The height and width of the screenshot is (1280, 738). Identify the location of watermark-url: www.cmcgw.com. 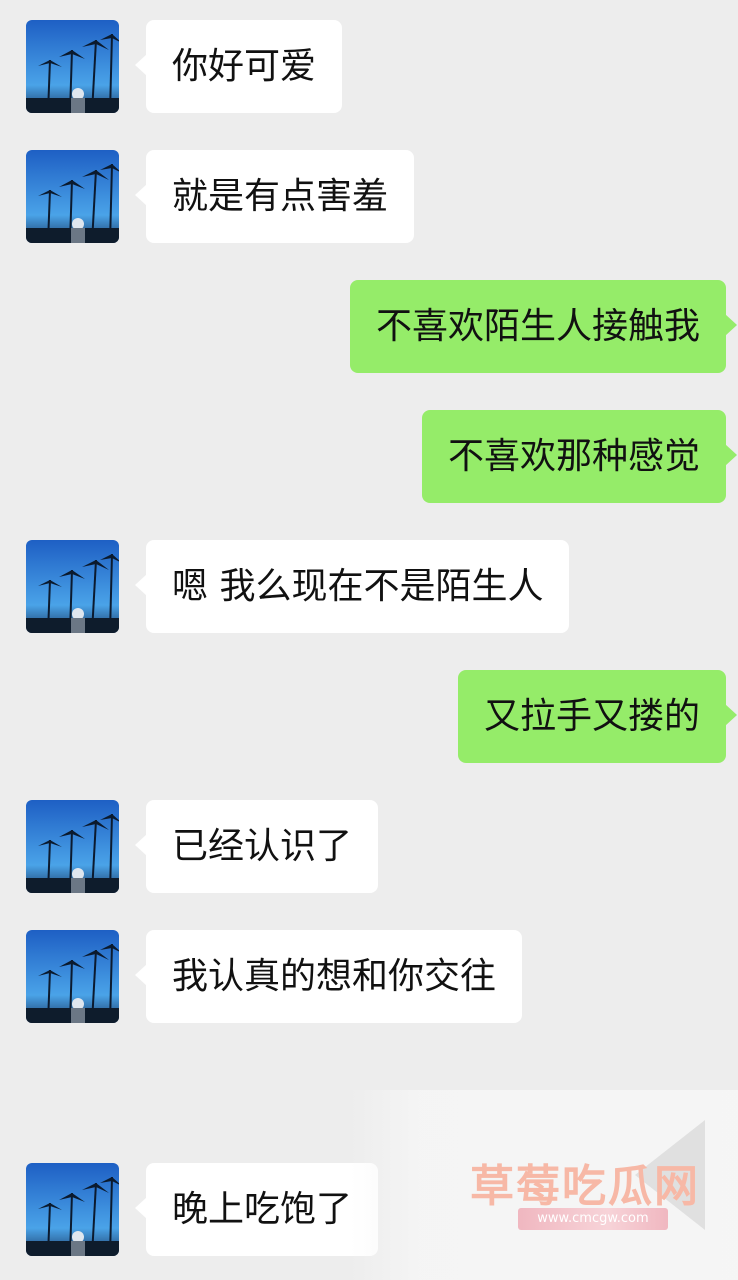
(593, 1219).